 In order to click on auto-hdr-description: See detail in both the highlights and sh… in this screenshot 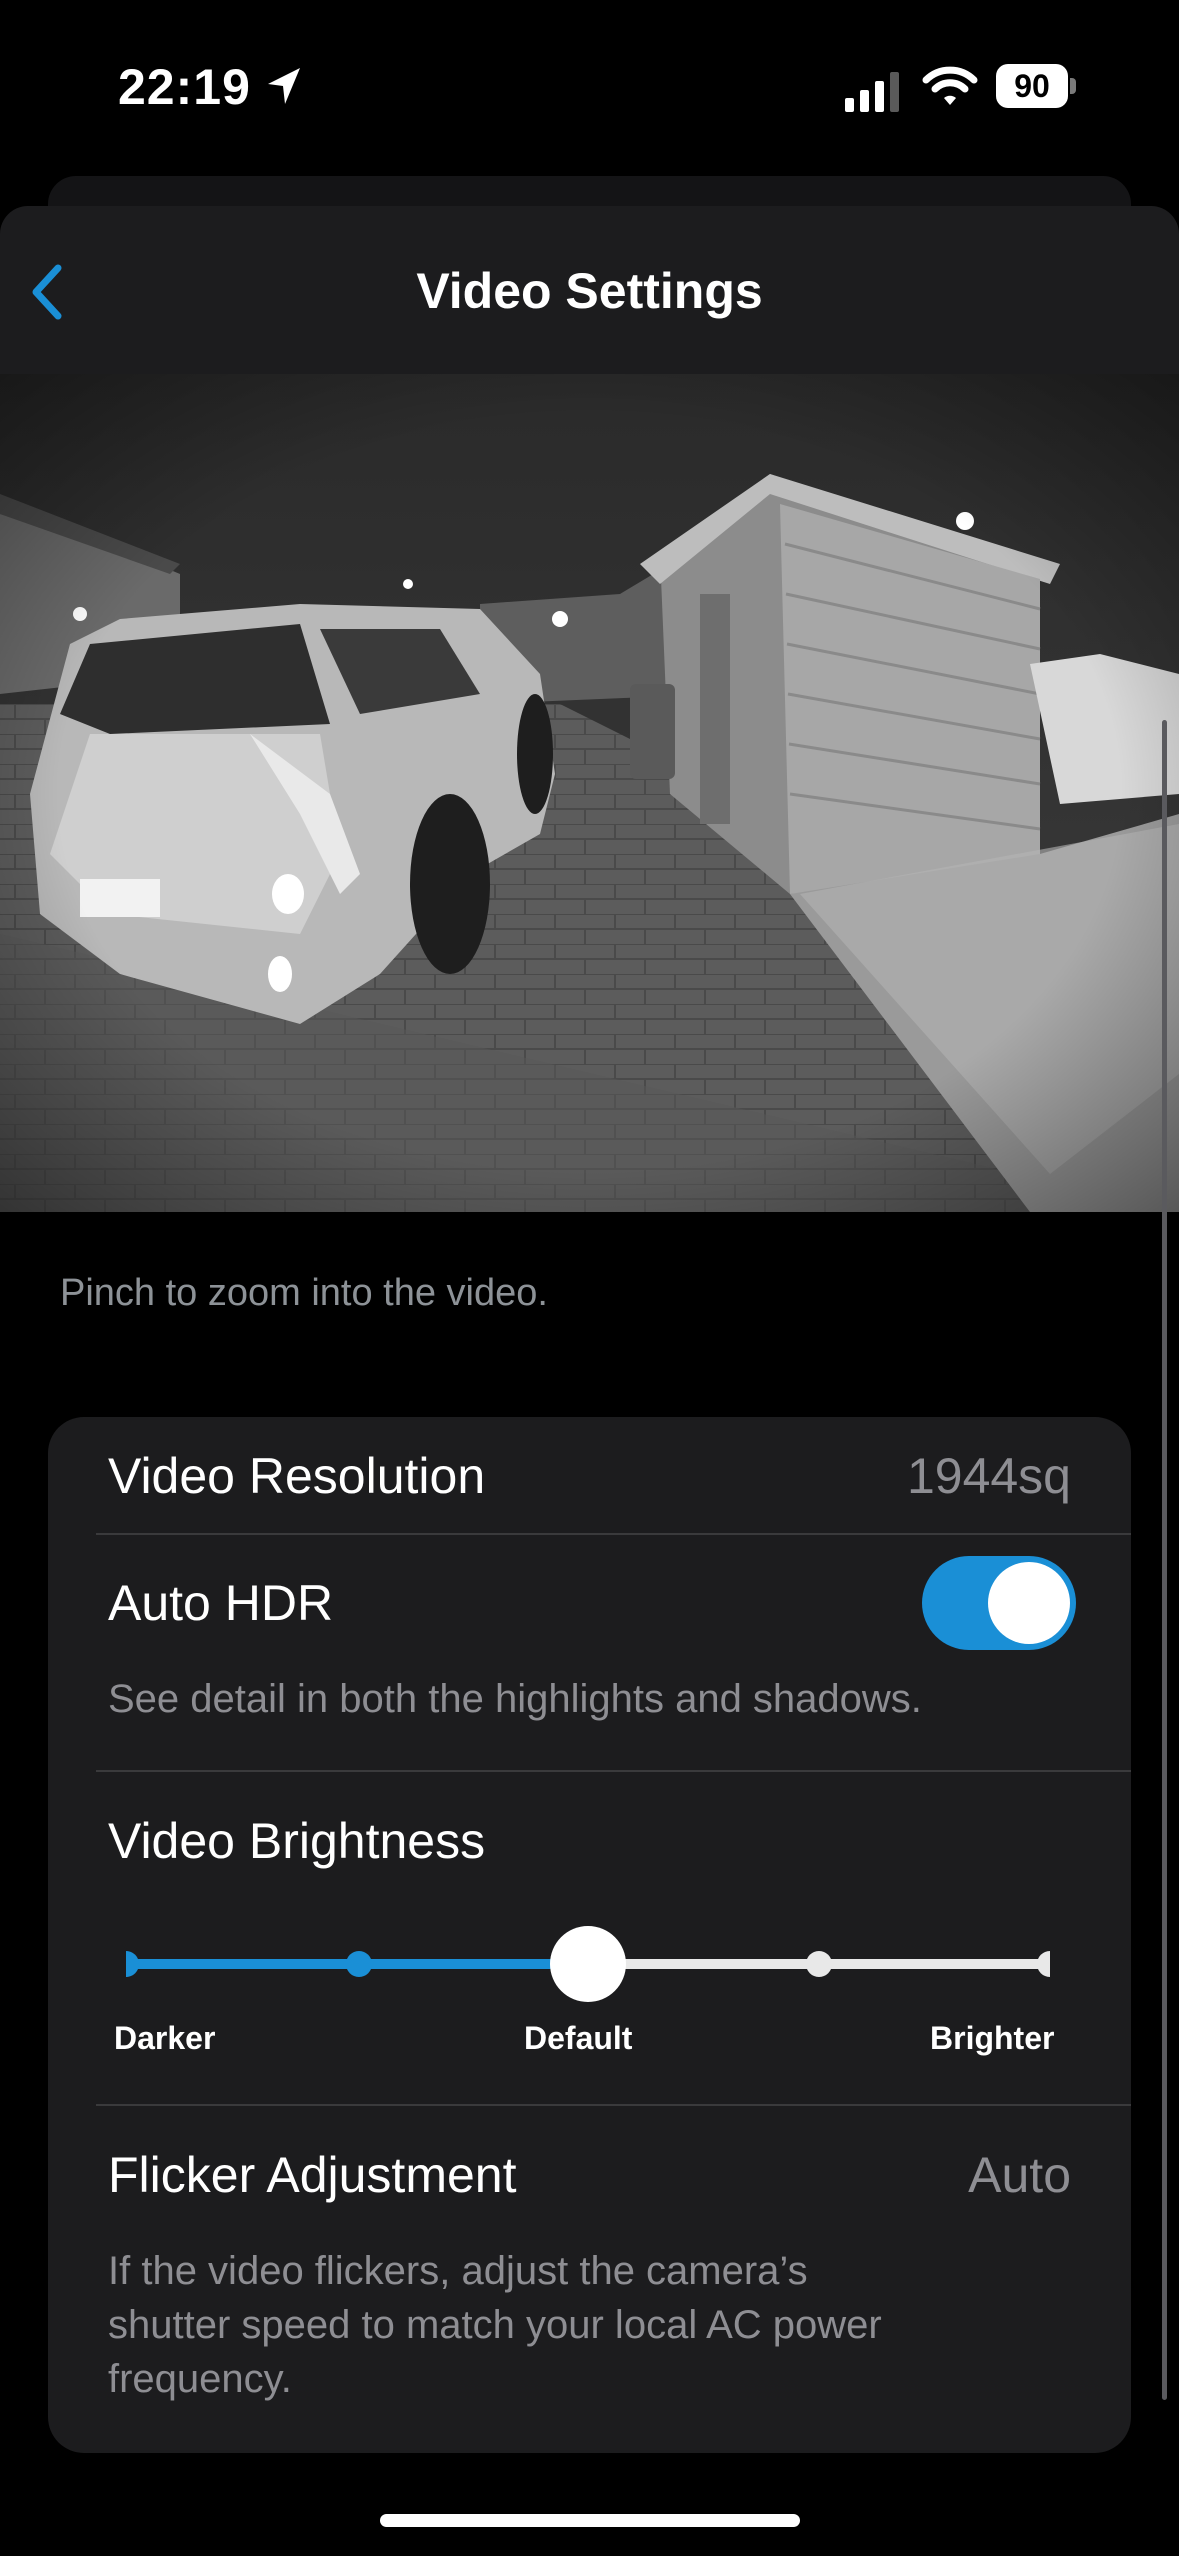, I will do `click(515, 1699)`.